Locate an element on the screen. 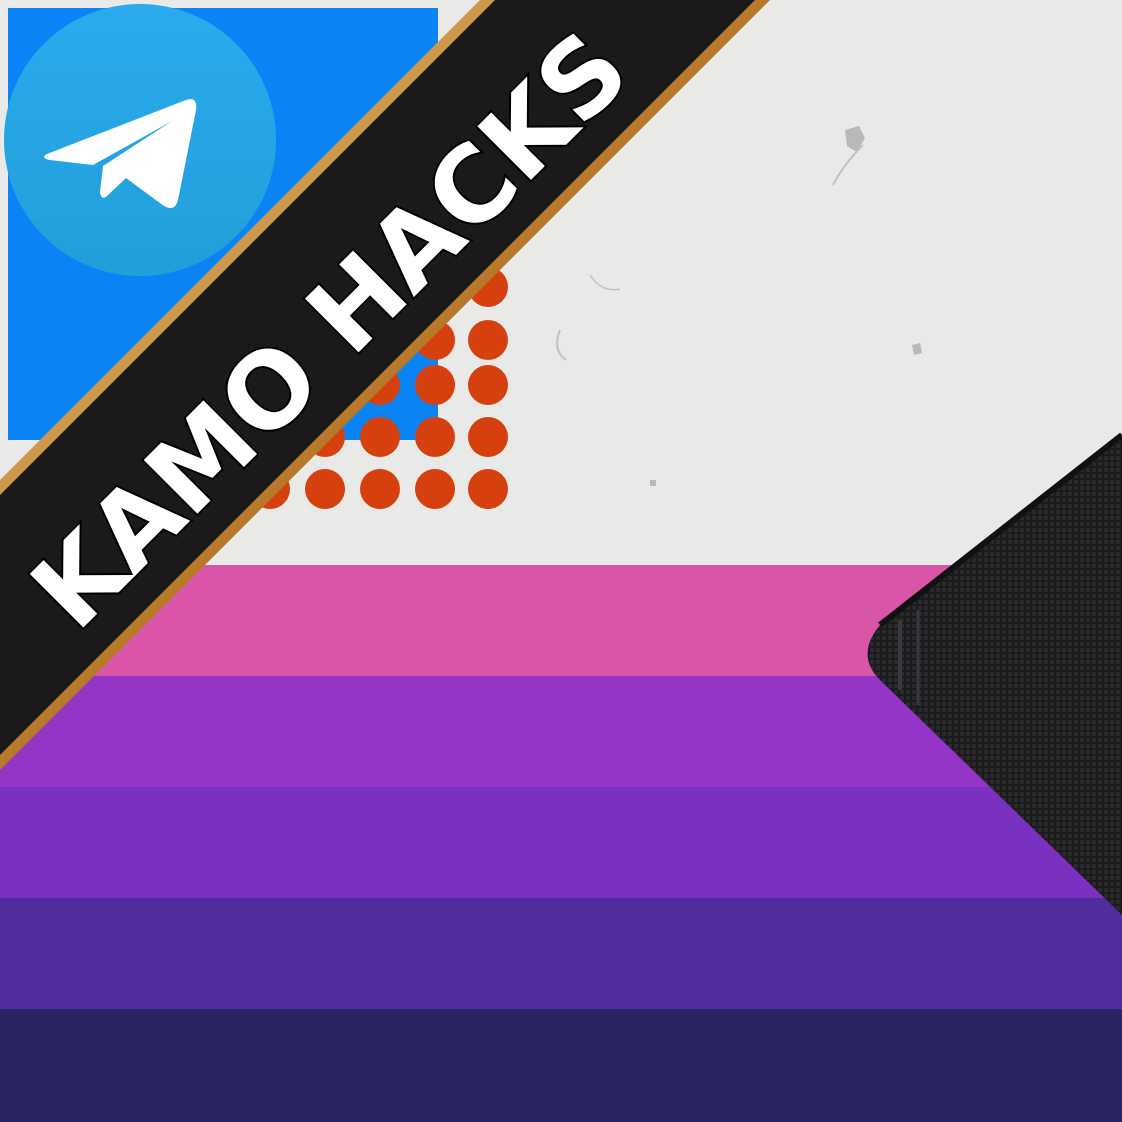 The height and width of the screenshot is (1122, 1122). telegram-icon is located at coordinates (140, 140).